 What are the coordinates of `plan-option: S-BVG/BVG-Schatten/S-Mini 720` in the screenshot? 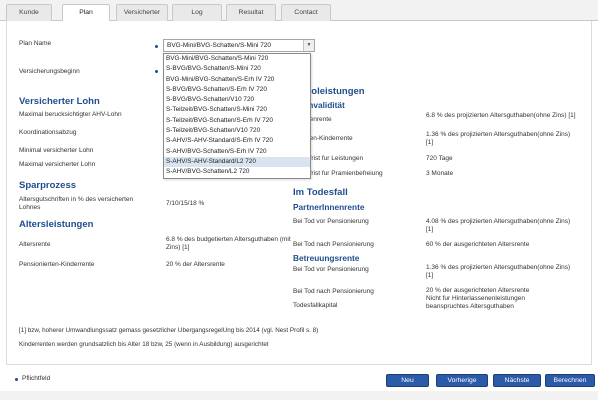 It's located at (237, 69).